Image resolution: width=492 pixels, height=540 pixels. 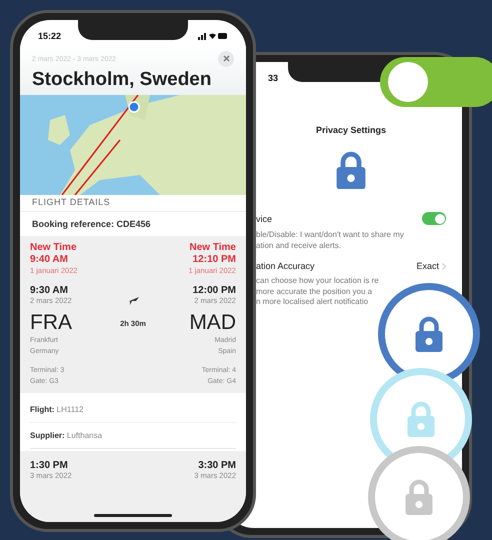 What do you see at coordinates (91, 224) in the screenshot?
I see `booking-reference: Booking reference: CDE456` at bounding box center [91, 224].